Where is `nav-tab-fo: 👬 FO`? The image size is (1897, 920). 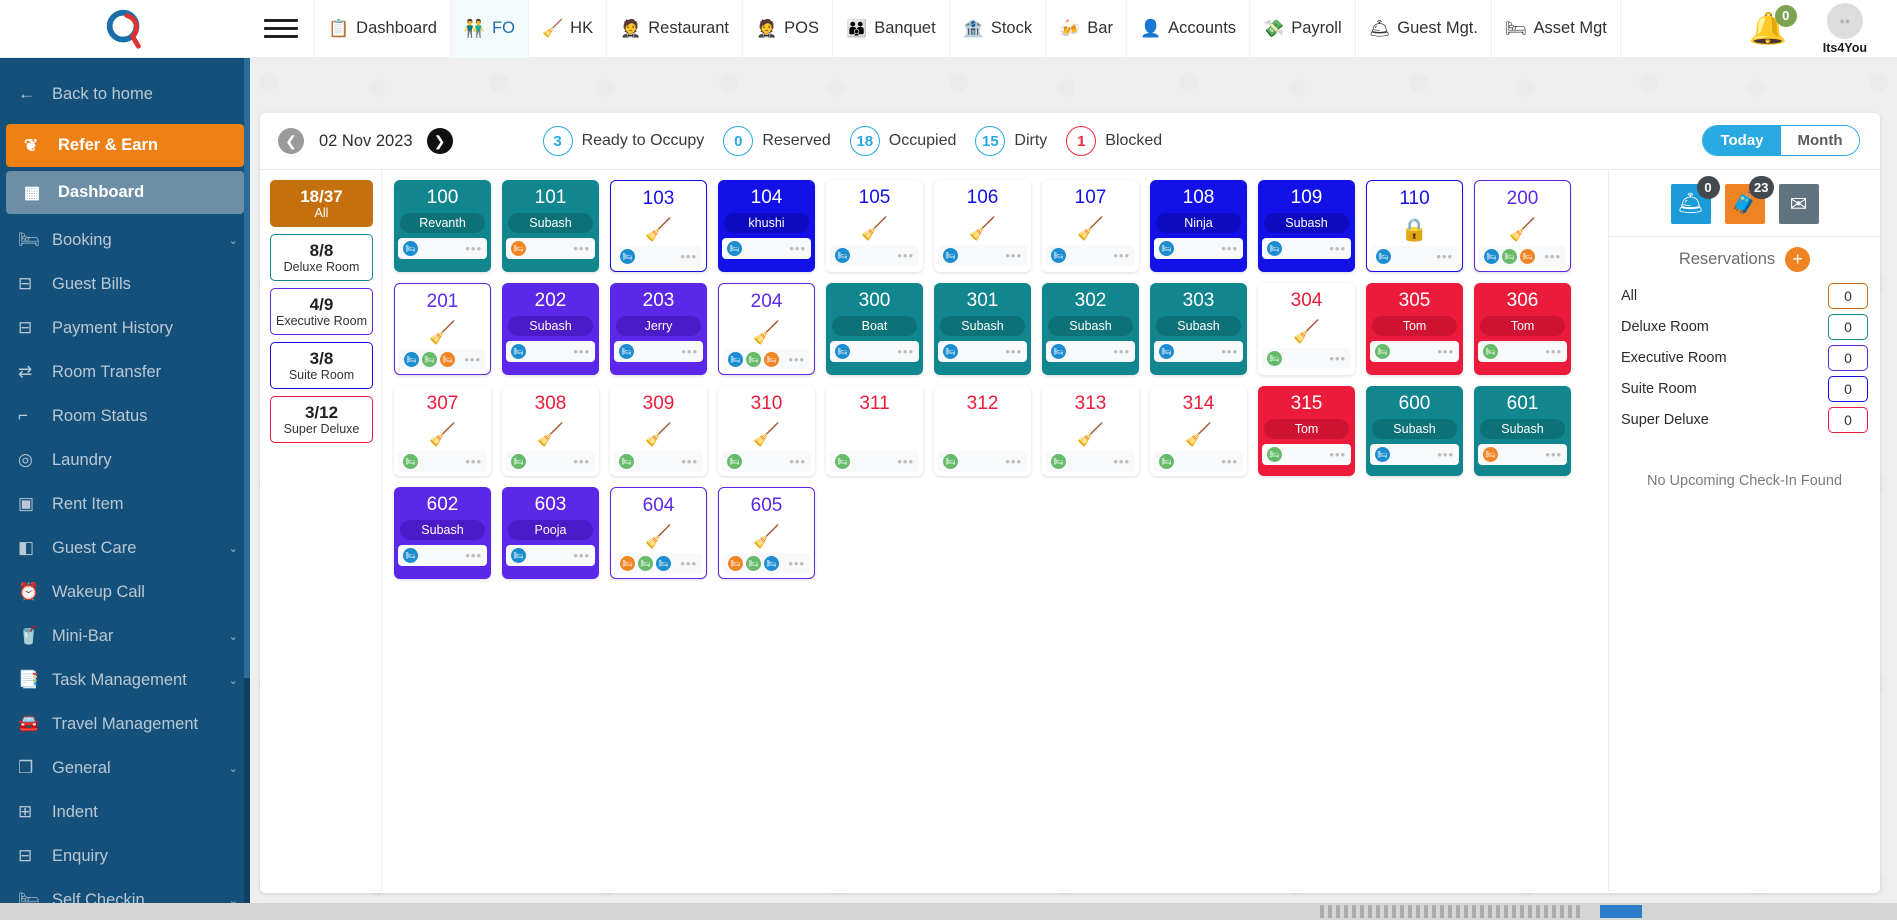 nav-tab-fo: 👬 FO is located at coordinates (489, 29).